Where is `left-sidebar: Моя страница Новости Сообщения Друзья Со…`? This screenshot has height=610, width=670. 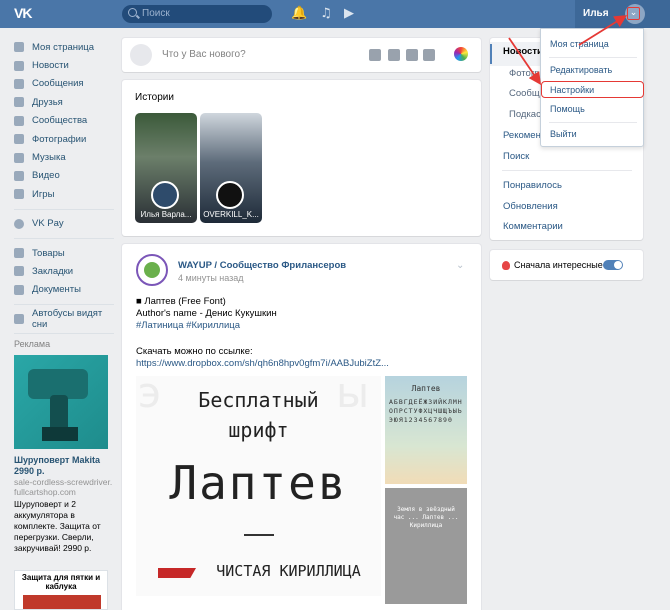
left-sidebar: Моя страница Новости Сообщения Друзья Со… is located at coordinates (64, 324).